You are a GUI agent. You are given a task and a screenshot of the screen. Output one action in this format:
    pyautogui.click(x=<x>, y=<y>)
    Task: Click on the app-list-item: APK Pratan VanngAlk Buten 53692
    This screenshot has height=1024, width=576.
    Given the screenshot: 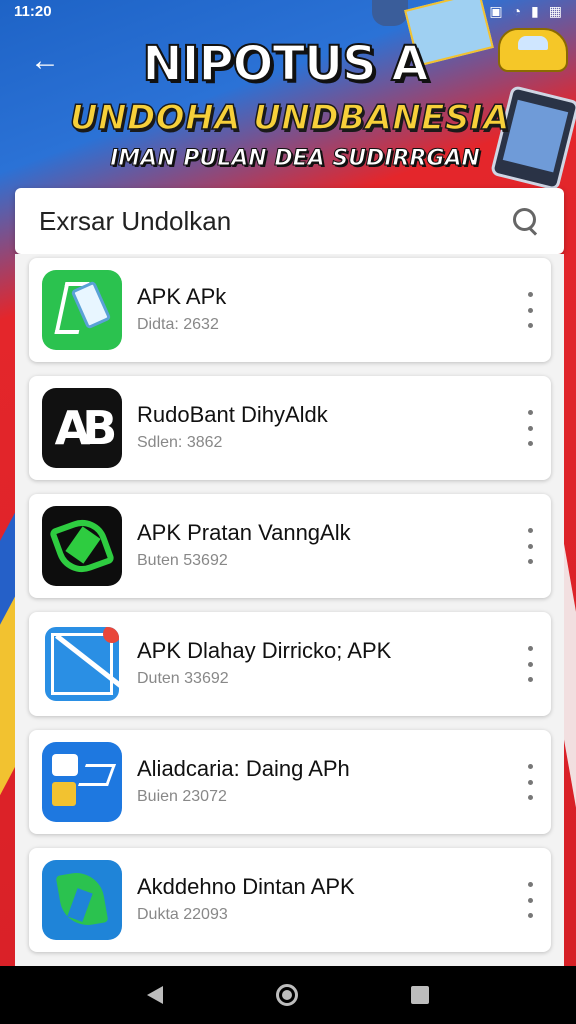 What is the action you would take?
    pyautogui.click(x=290, y=546)
    